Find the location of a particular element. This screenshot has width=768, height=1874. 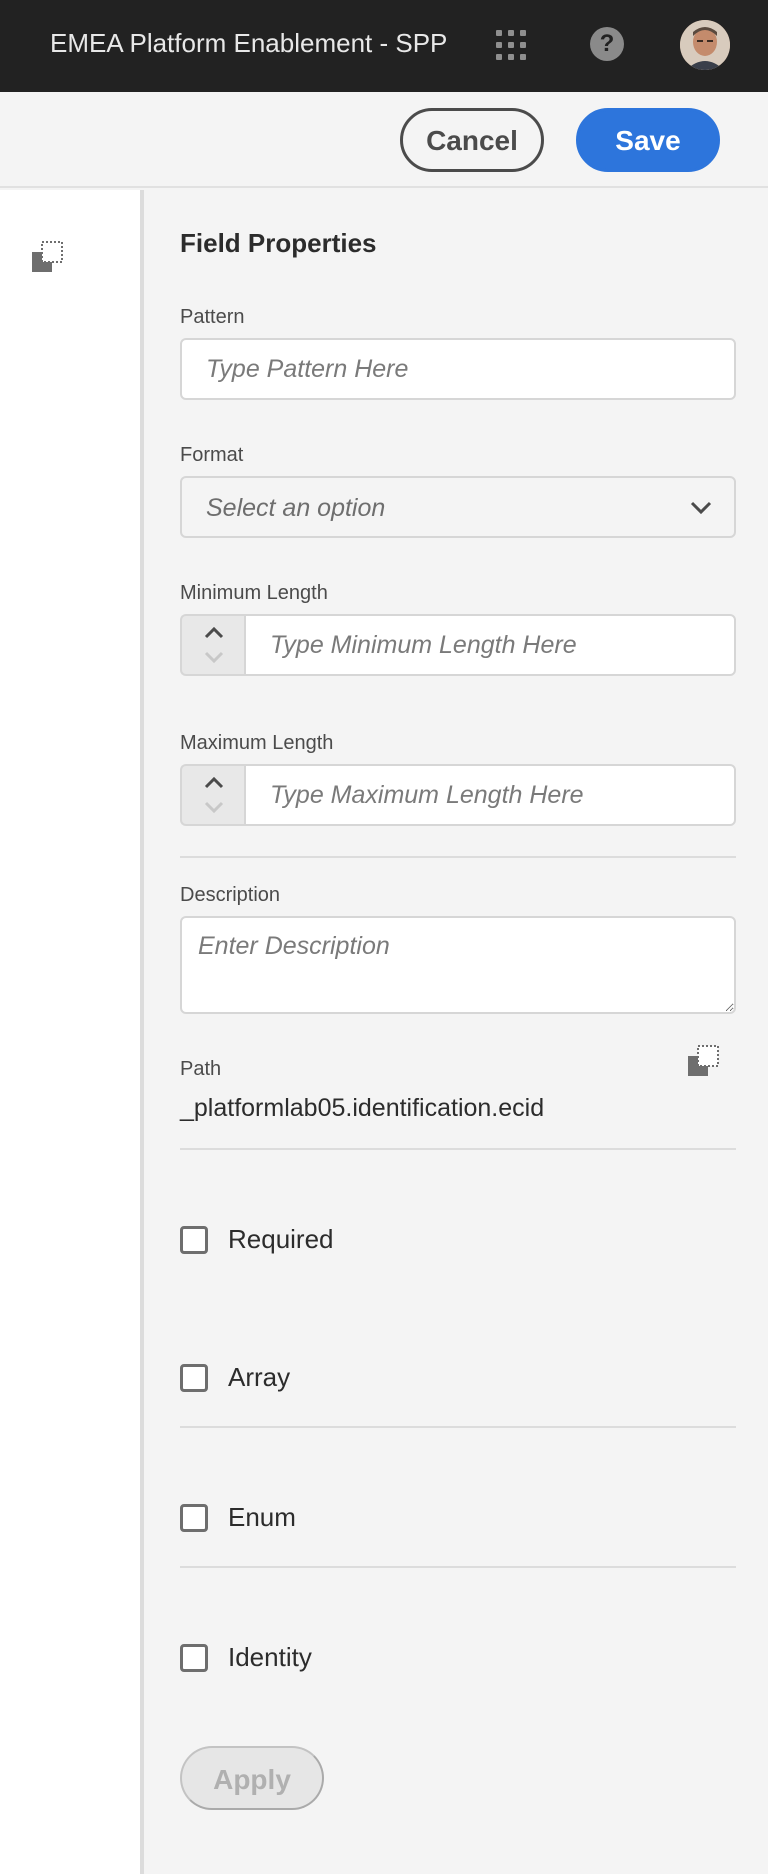

description-label: Description is located at coordinates (230, 895).